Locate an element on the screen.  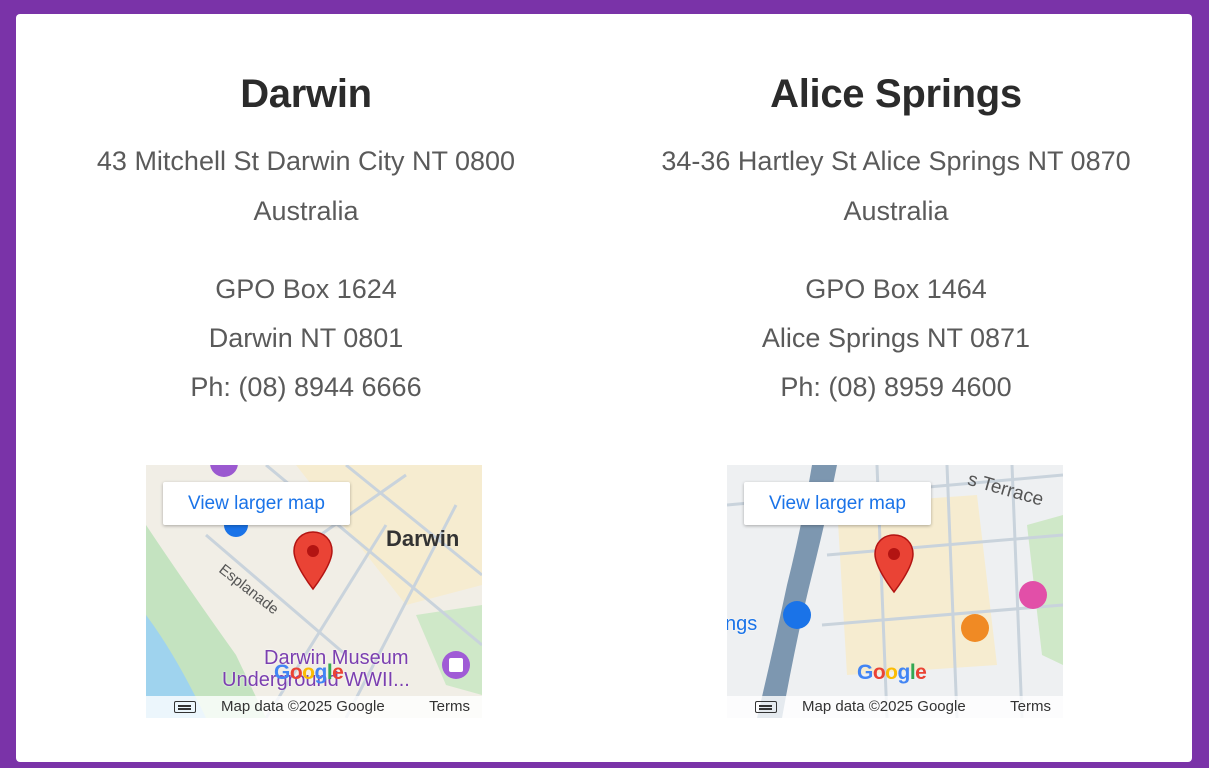
phone-number: Ph: (08) 8944 6666 is located at coordinates (306, 387).